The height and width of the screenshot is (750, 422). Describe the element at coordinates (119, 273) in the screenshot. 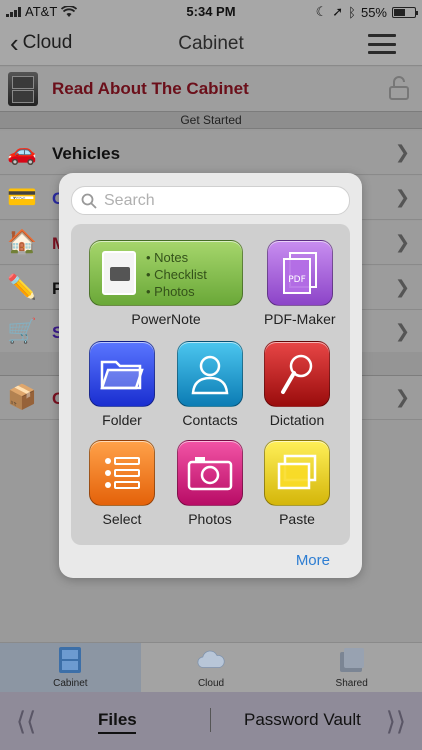

I see `notebook-camera-icon` at that location.